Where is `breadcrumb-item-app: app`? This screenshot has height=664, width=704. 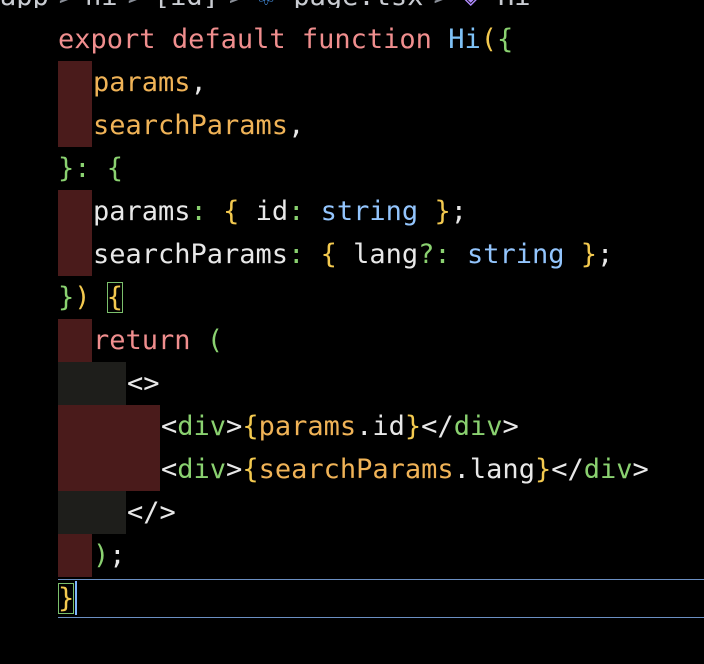 breadcrumb-item-app: app is located at coordinates (24, 4).